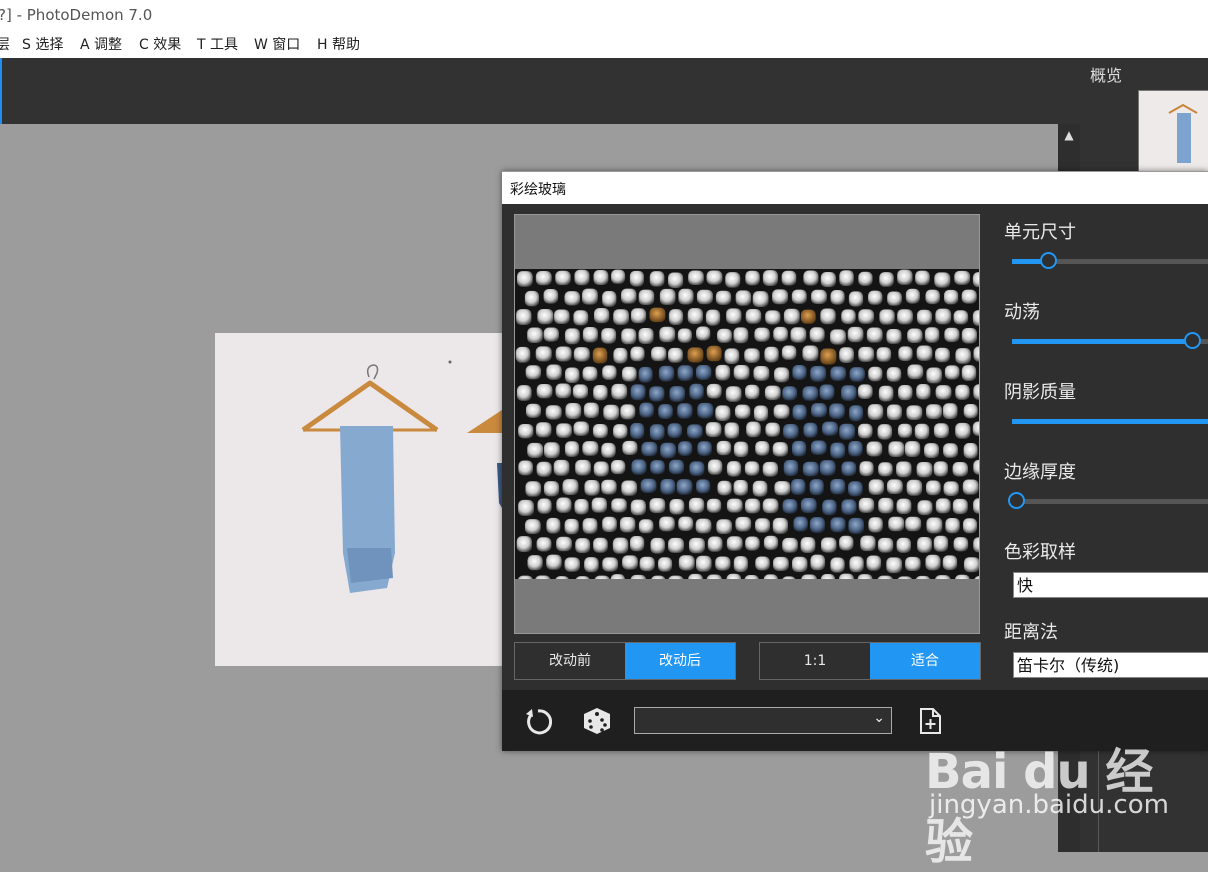  Describe the element at coordinates (1069, 135) in the screenshot. I see `scroll-up-icon: ▲` at that location.